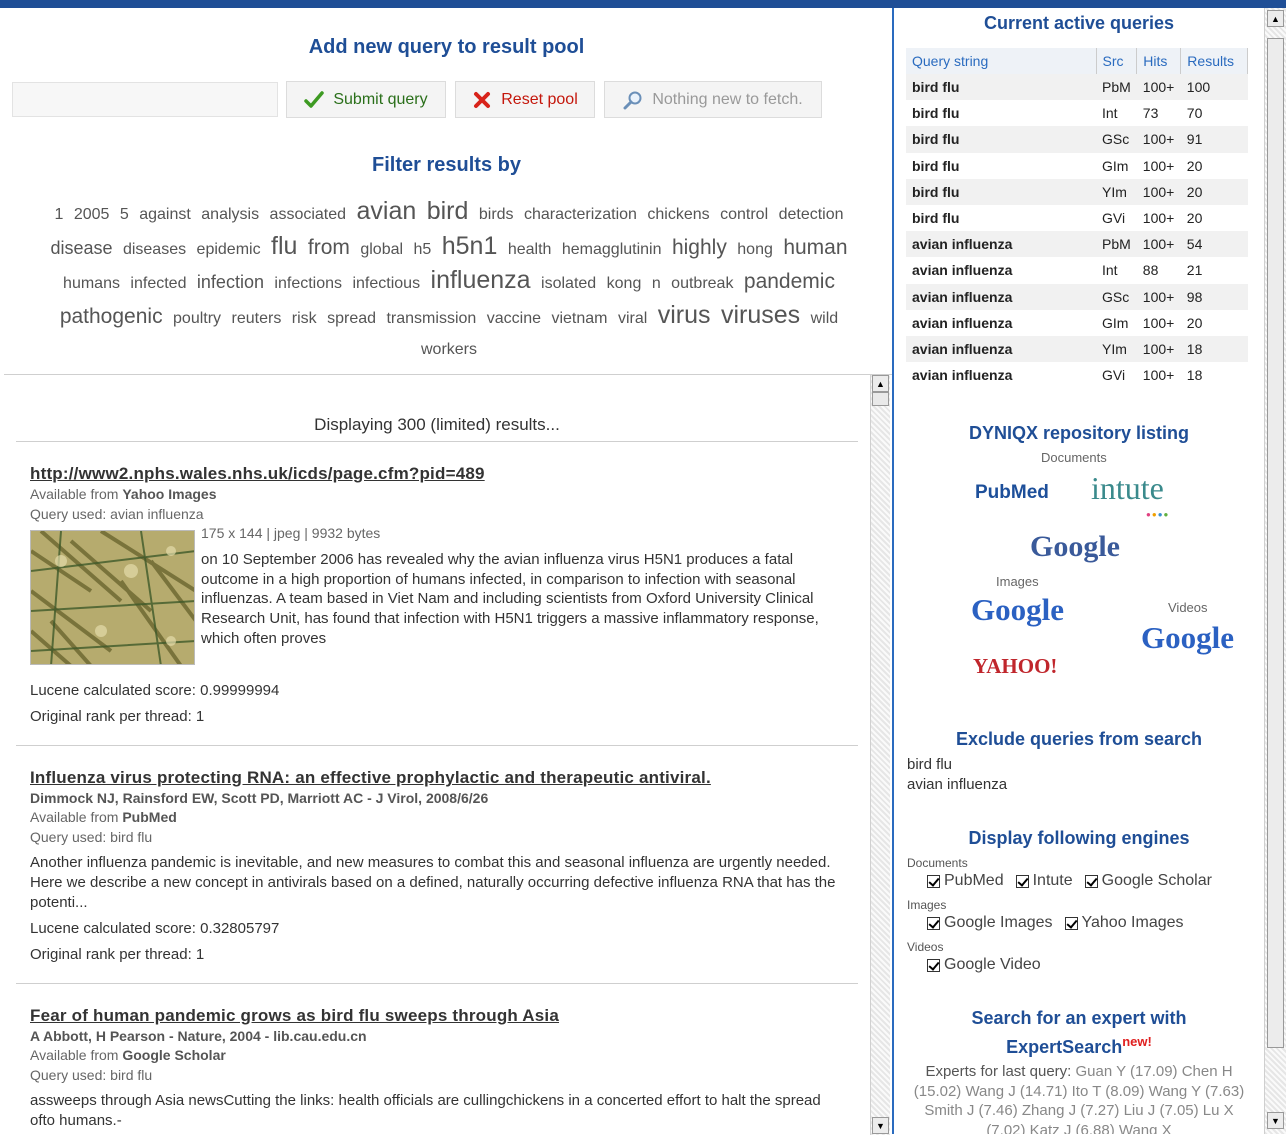 This screenshot has height=1135, width=1286. I want to click on query-row: bird flu PbM 100+ 100, so click(1077, 87).